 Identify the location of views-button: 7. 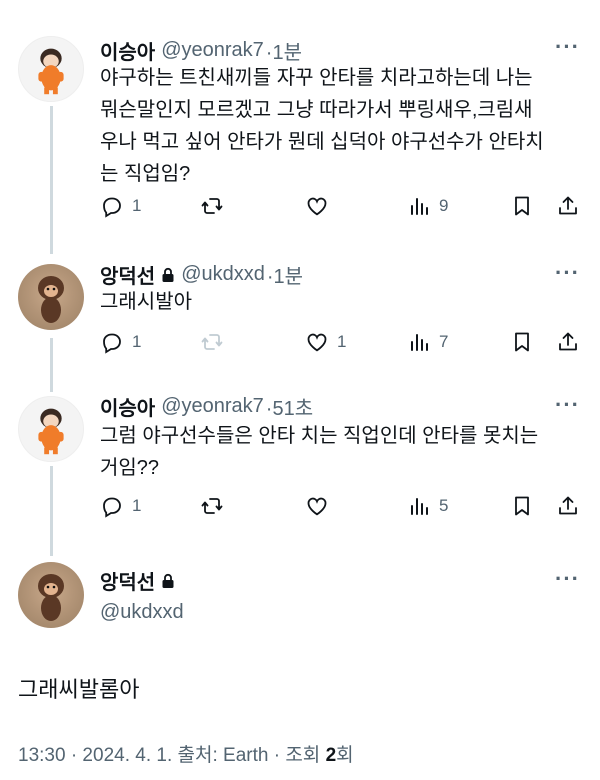
(427, 342).